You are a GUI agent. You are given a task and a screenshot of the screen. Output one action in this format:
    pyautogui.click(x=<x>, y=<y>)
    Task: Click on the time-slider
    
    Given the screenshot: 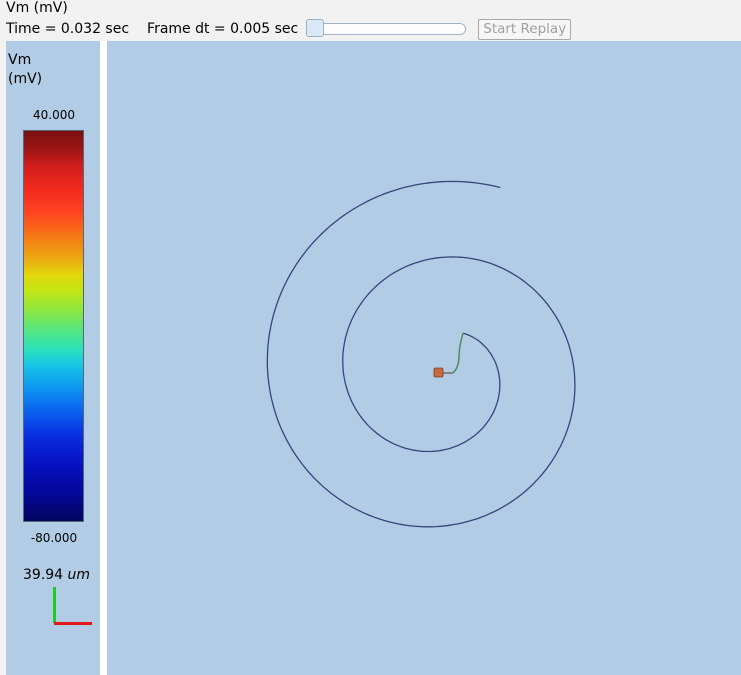 What is the action you would take?
    pyautogui.click(x=386, y=28)
    